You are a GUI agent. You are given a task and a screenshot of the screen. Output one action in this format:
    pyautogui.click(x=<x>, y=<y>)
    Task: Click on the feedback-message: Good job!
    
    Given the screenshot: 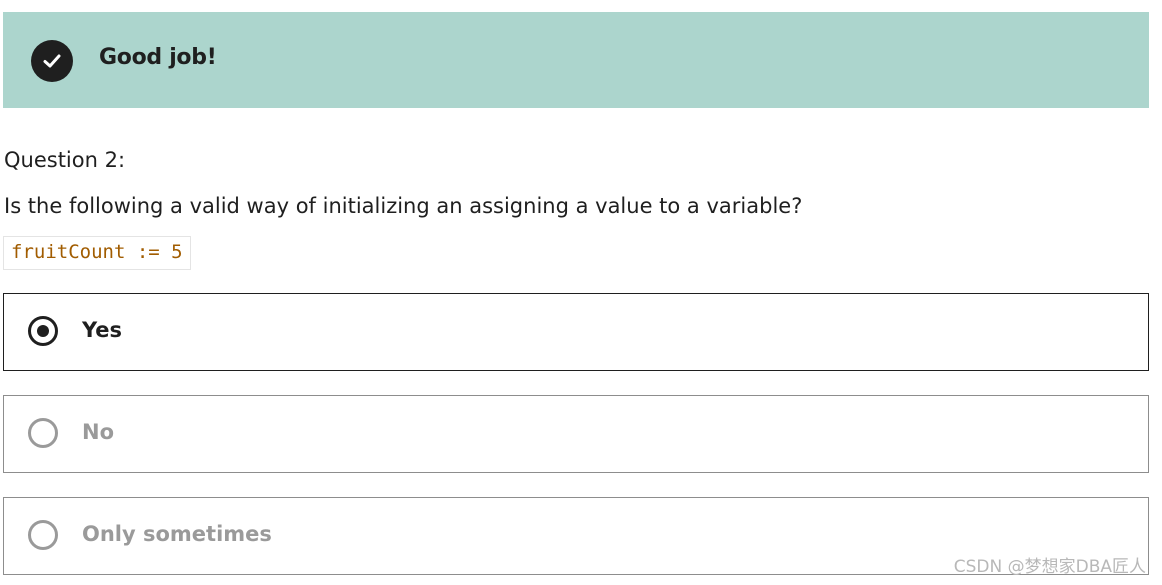 What is the action you would take?
    pyautogui.click(x=158, y=57)
    